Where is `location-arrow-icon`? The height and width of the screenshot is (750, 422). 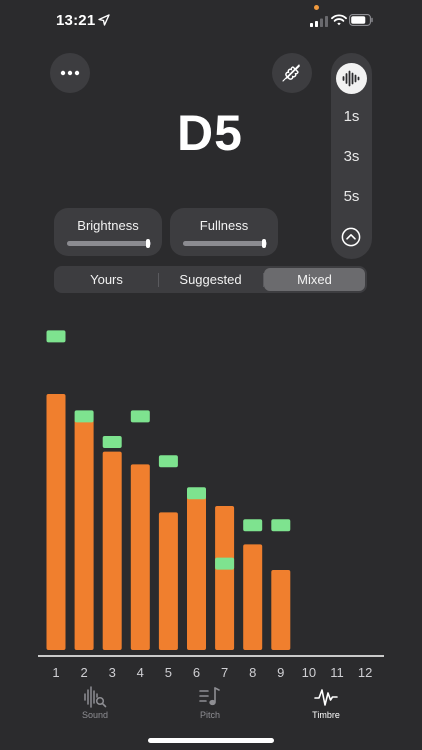 location-arrow-icon is located at coordinates (104, 20).